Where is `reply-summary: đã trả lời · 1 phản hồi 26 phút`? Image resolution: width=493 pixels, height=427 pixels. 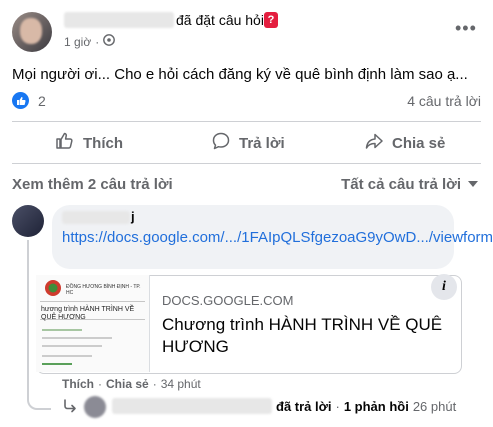 reply-summary: đã trả lời · 1 phản hồi 26 phút is located at coordinates (366, 406).